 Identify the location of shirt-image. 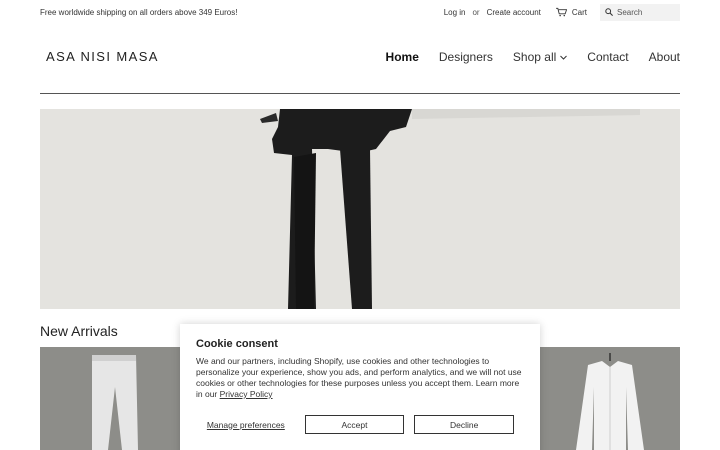
(610, 398).